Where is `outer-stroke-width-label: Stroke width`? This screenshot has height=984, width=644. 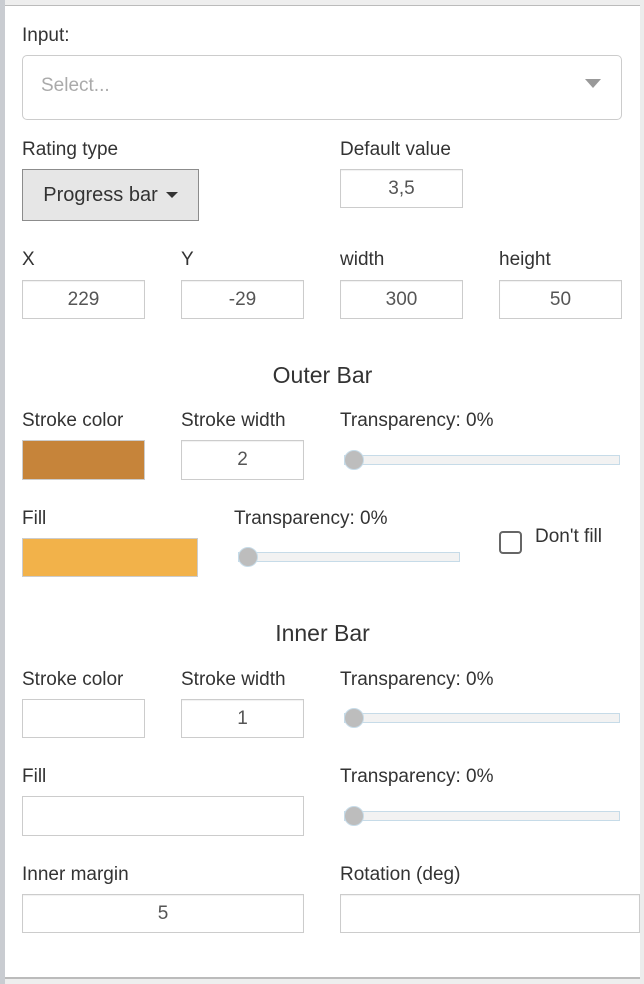 outer-stroke-width-label: Stroke width is located at coordinates (233, 420).